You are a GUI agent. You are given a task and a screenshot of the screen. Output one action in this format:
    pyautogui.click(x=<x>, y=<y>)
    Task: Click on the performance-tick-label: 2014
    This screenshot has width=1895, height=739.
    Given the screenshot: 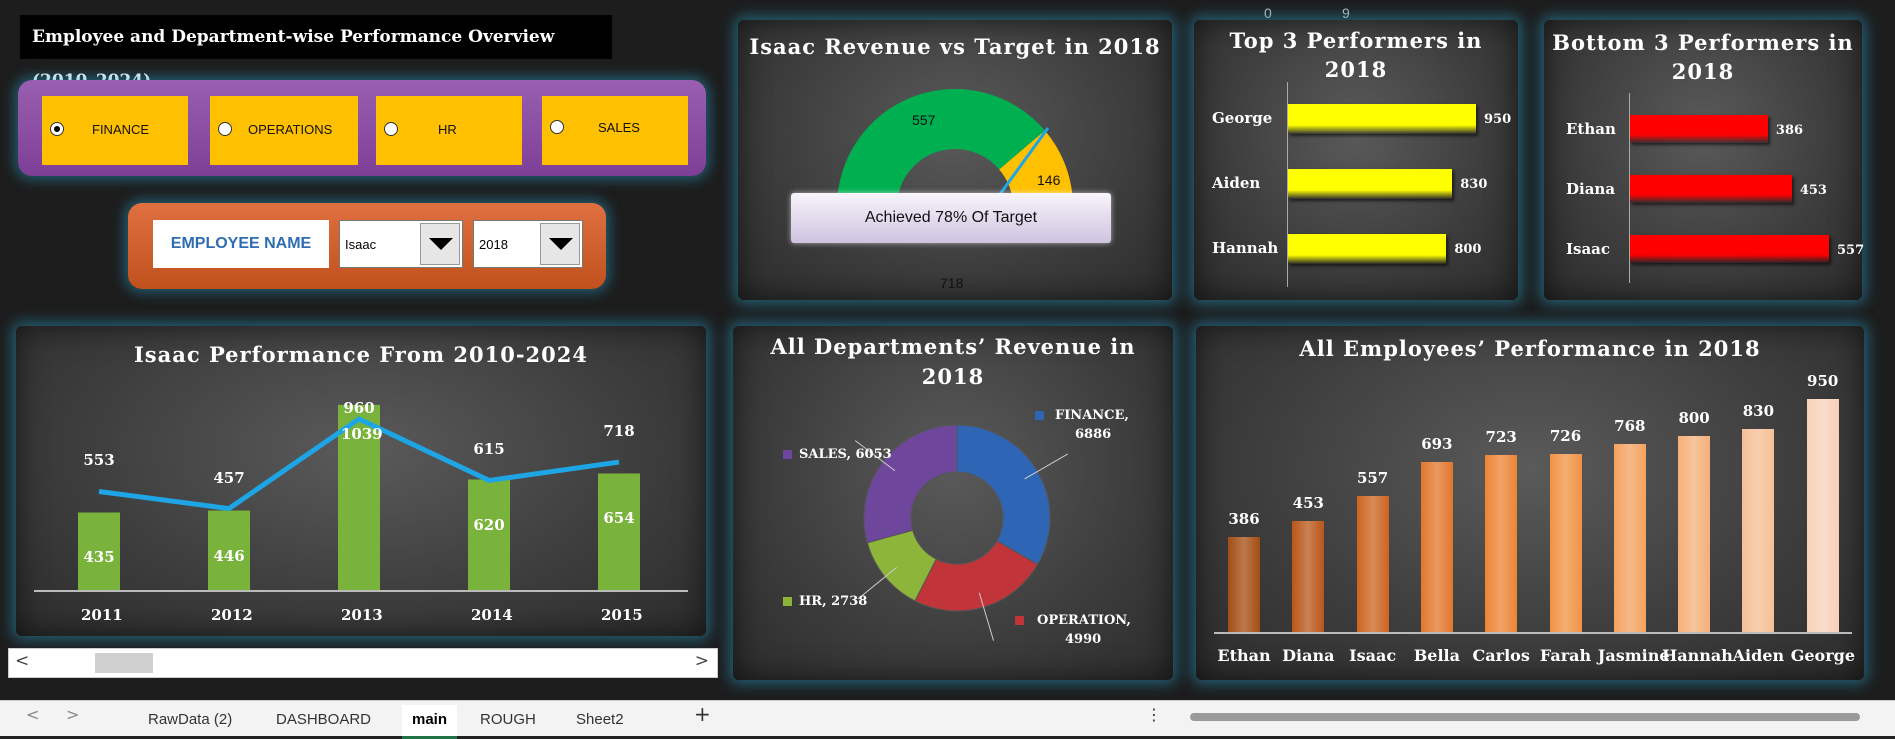 What is the action you would take?
    pyautogui.click(x=492, y=615)
    